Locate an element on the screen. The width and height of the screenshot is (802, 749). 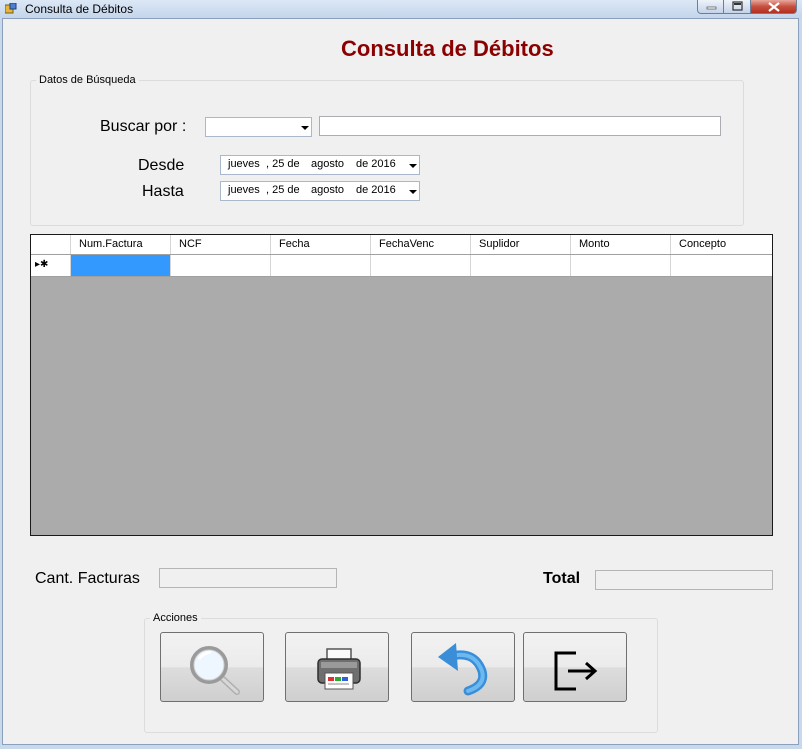
column-header-fecha-venc: FechaVenc is located at coordinates (421, 244).